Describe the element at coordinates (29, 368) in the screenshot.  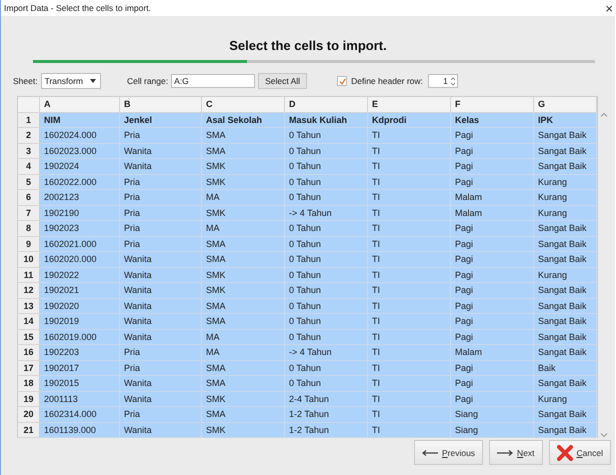
I see `row-header: 17` at that location.